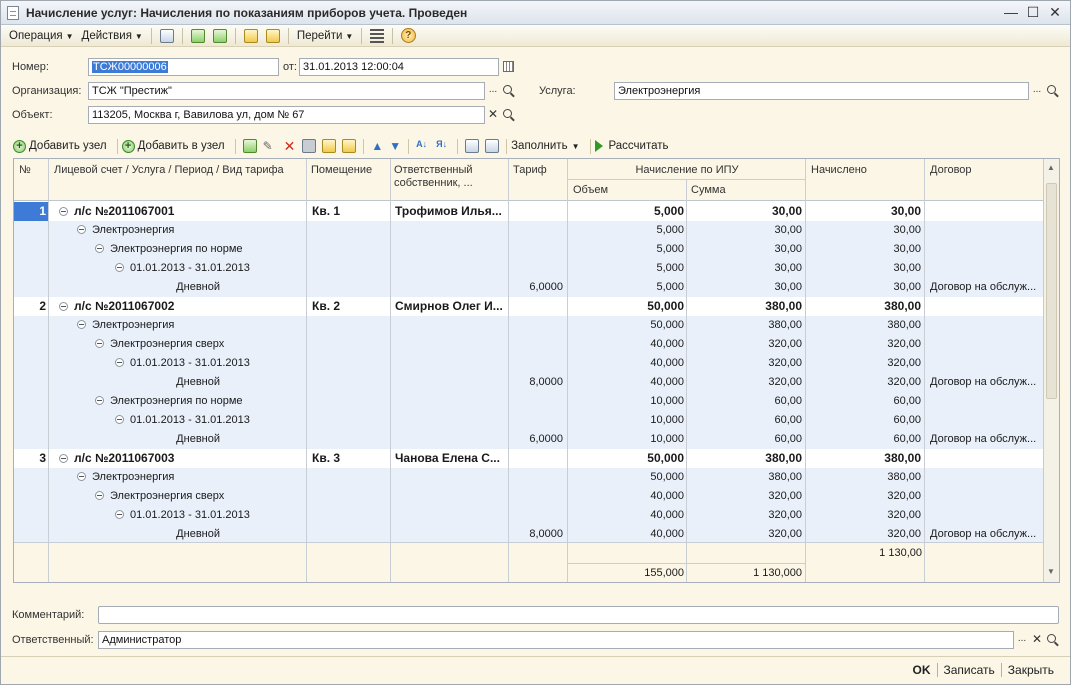 This screenshot has width=1071, height=685. What do you see at coordinates (423, 146) in the screenshot?
I see `sort-asc-icon: A↓` at bounding box center [423, 146].